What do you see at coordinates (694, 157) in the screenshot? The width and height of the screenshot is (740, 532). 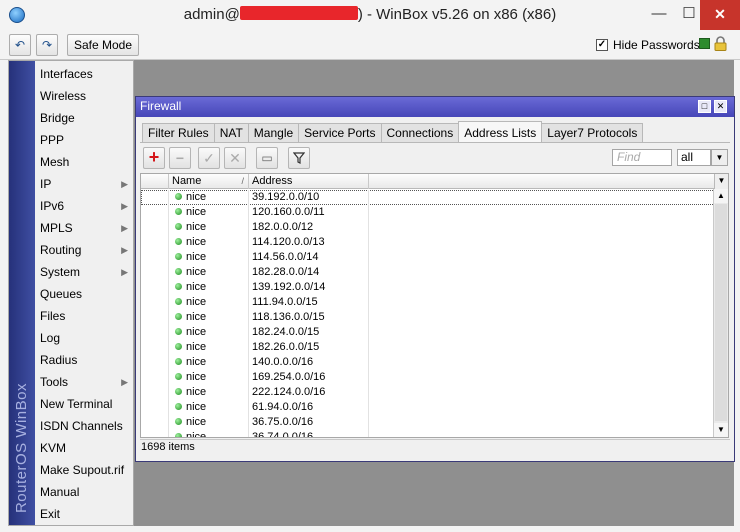 I see `list-filter-select: all` at bounding box center [694, 157].